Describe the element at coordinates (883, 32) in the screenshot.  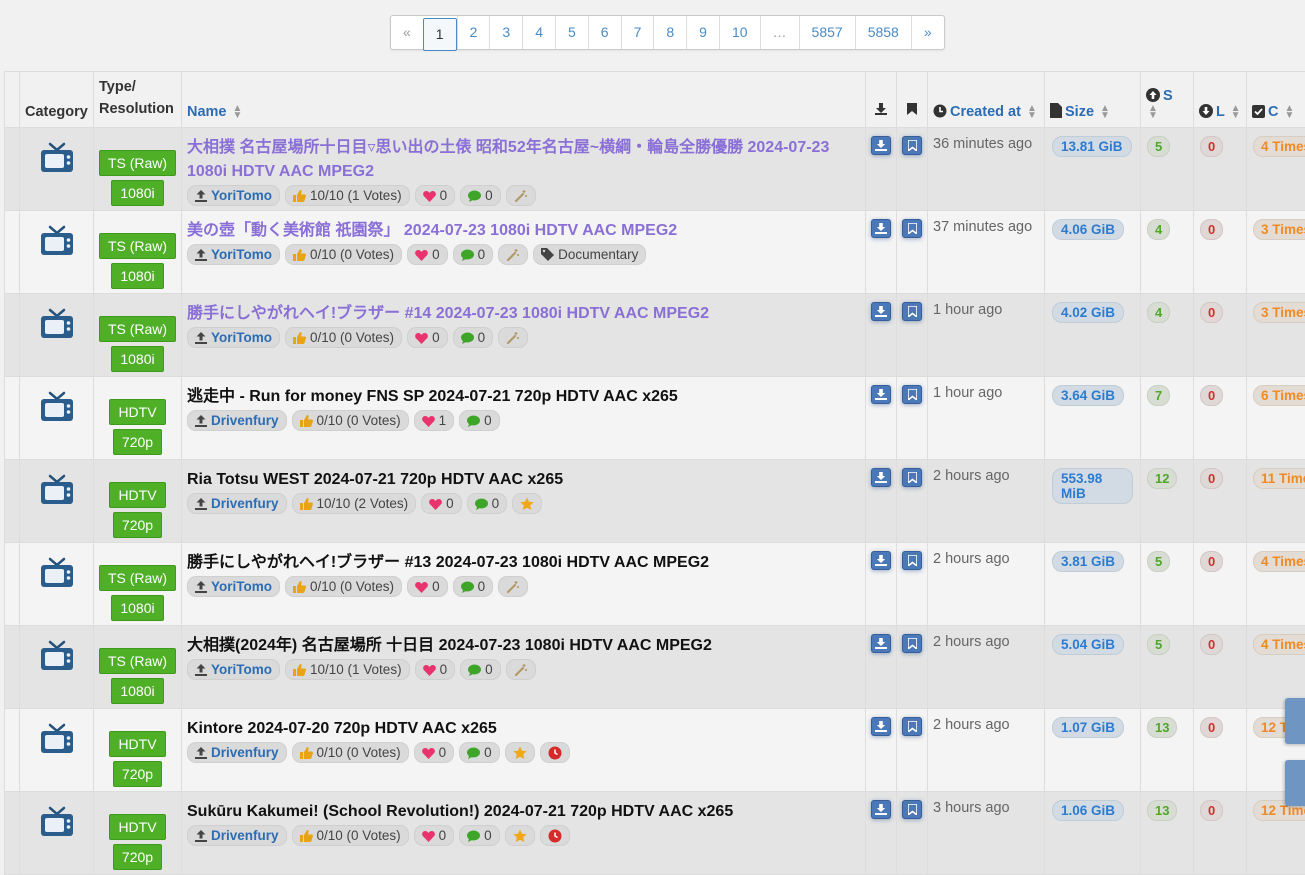
I see `page-link: 5858` at that location.